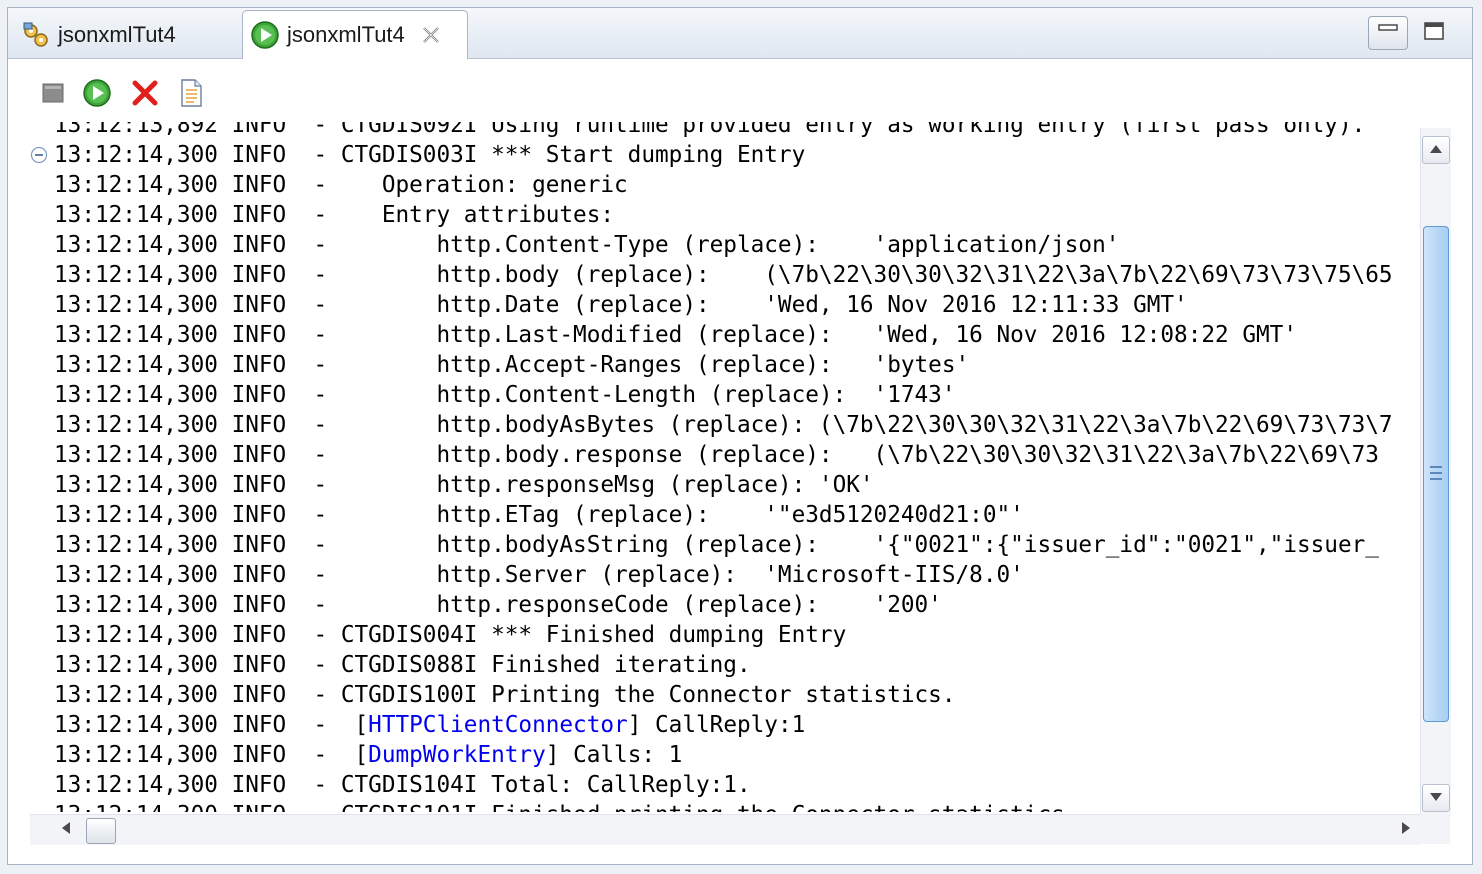  What do you see at coordinates (716, 725) in the screenshot?
I see `log-line-suffix: ] CallReply:1` at bounding box center [716, 725].